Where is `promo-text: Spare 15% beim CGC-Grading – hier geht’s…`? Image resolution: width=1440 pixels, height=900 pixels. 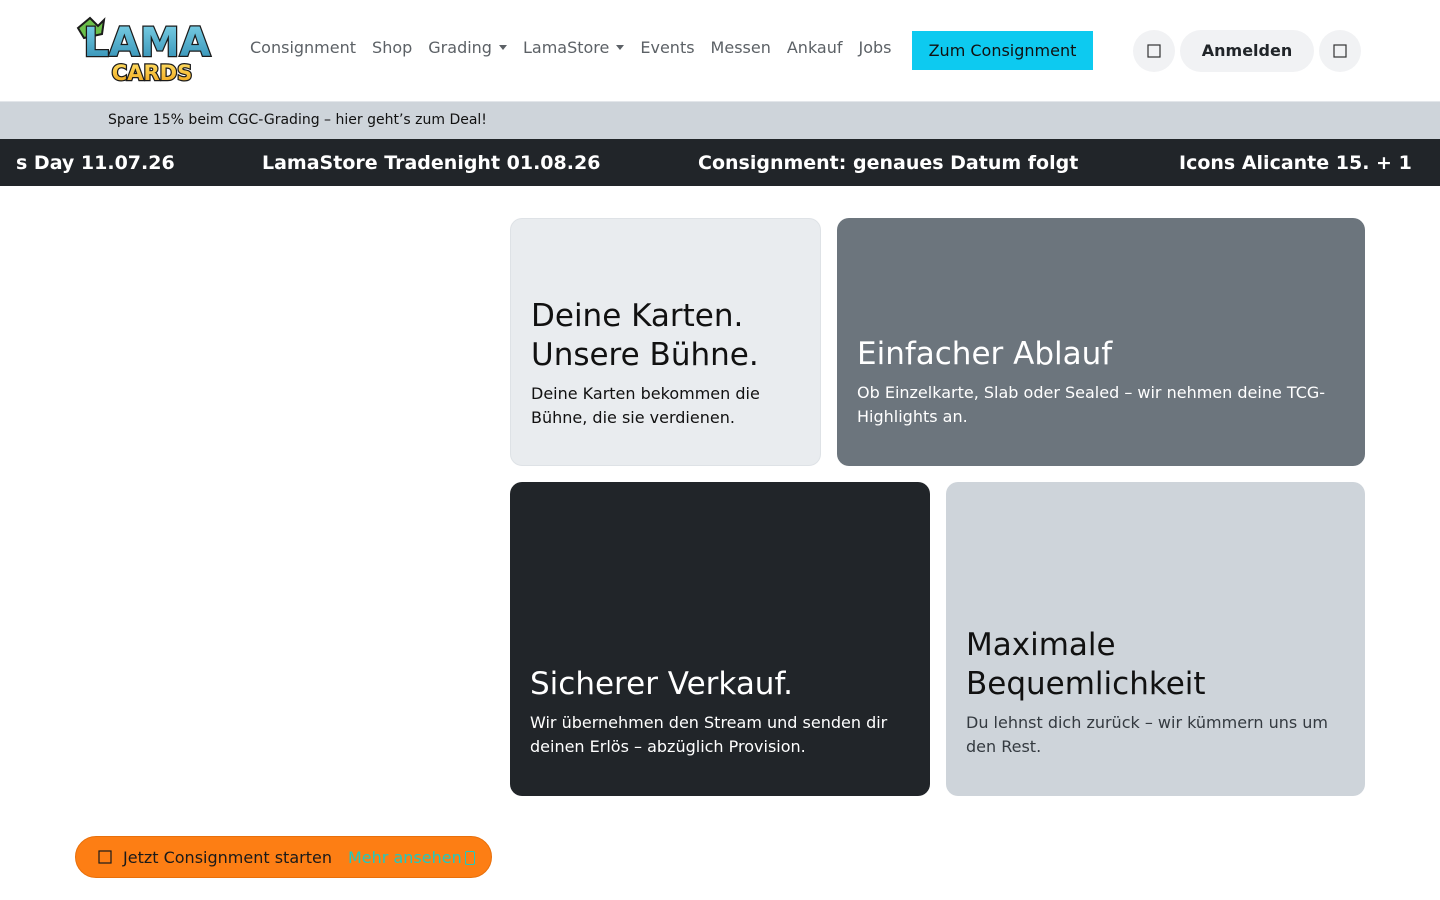 promo-text: Spare 15% beim CGC-Grading – hier geht’s… is located at coordinates (297, 120).